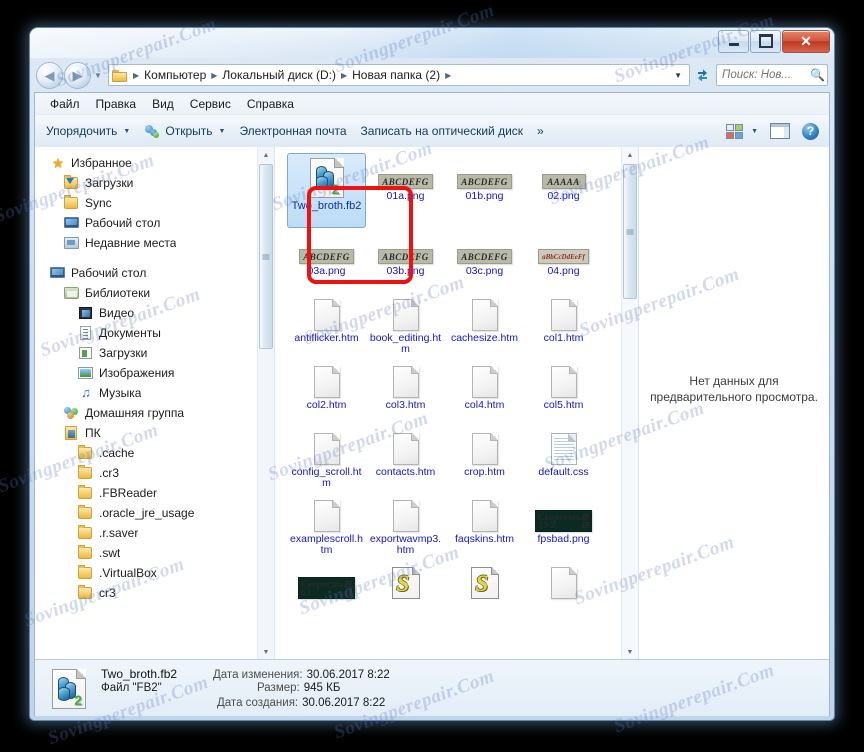 This screenshot has width=864, height=752. What do you see at coordinates (405, 186) in the screenshot?
I see `file-item: ABCDEFG 01a.png` at bounding box center [405, 186].